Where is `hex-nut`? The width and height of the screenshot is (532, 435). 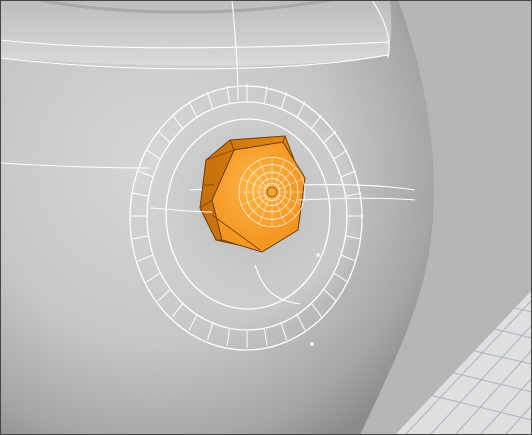 hex-nut is located at coordinates (252, 194).